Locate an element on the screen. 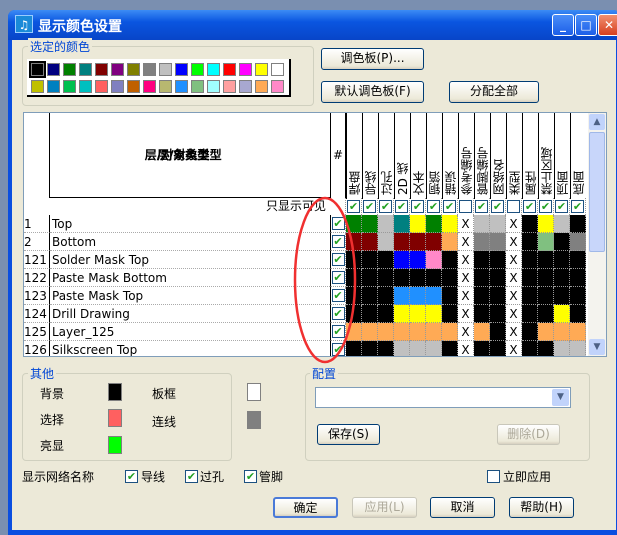 The image size is (617, 535). help-button: 帮助(H) is located at coordinates (541, 507).